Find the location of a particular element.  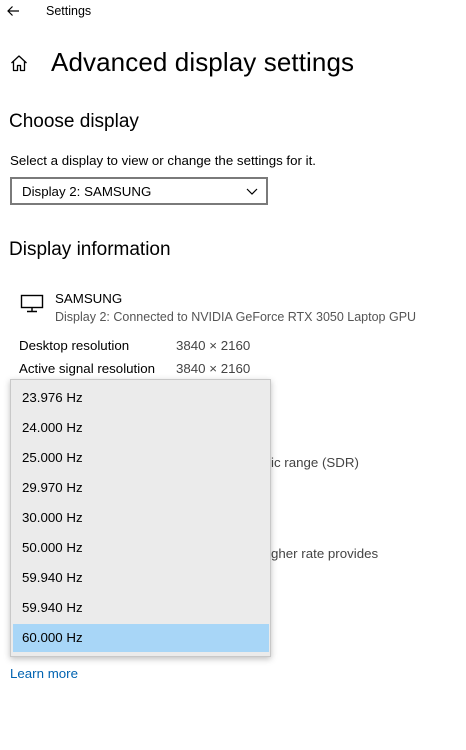

refresh-rate-option-selected: 60.000 Hz is located at coordinates (141, 638).